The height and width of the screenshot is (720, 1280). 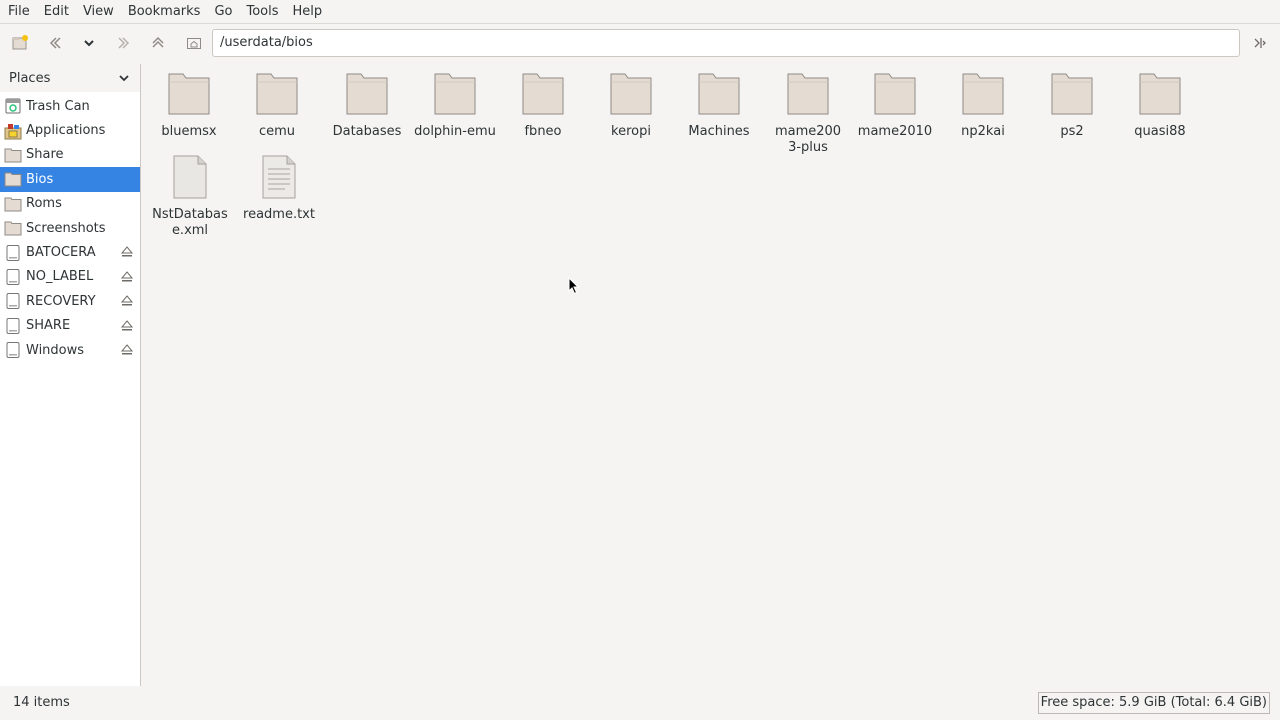 What do you see at coordinates (631, 106) in the screenshot?
I see `folder-item: keropi` at bounding box center [631, 106].